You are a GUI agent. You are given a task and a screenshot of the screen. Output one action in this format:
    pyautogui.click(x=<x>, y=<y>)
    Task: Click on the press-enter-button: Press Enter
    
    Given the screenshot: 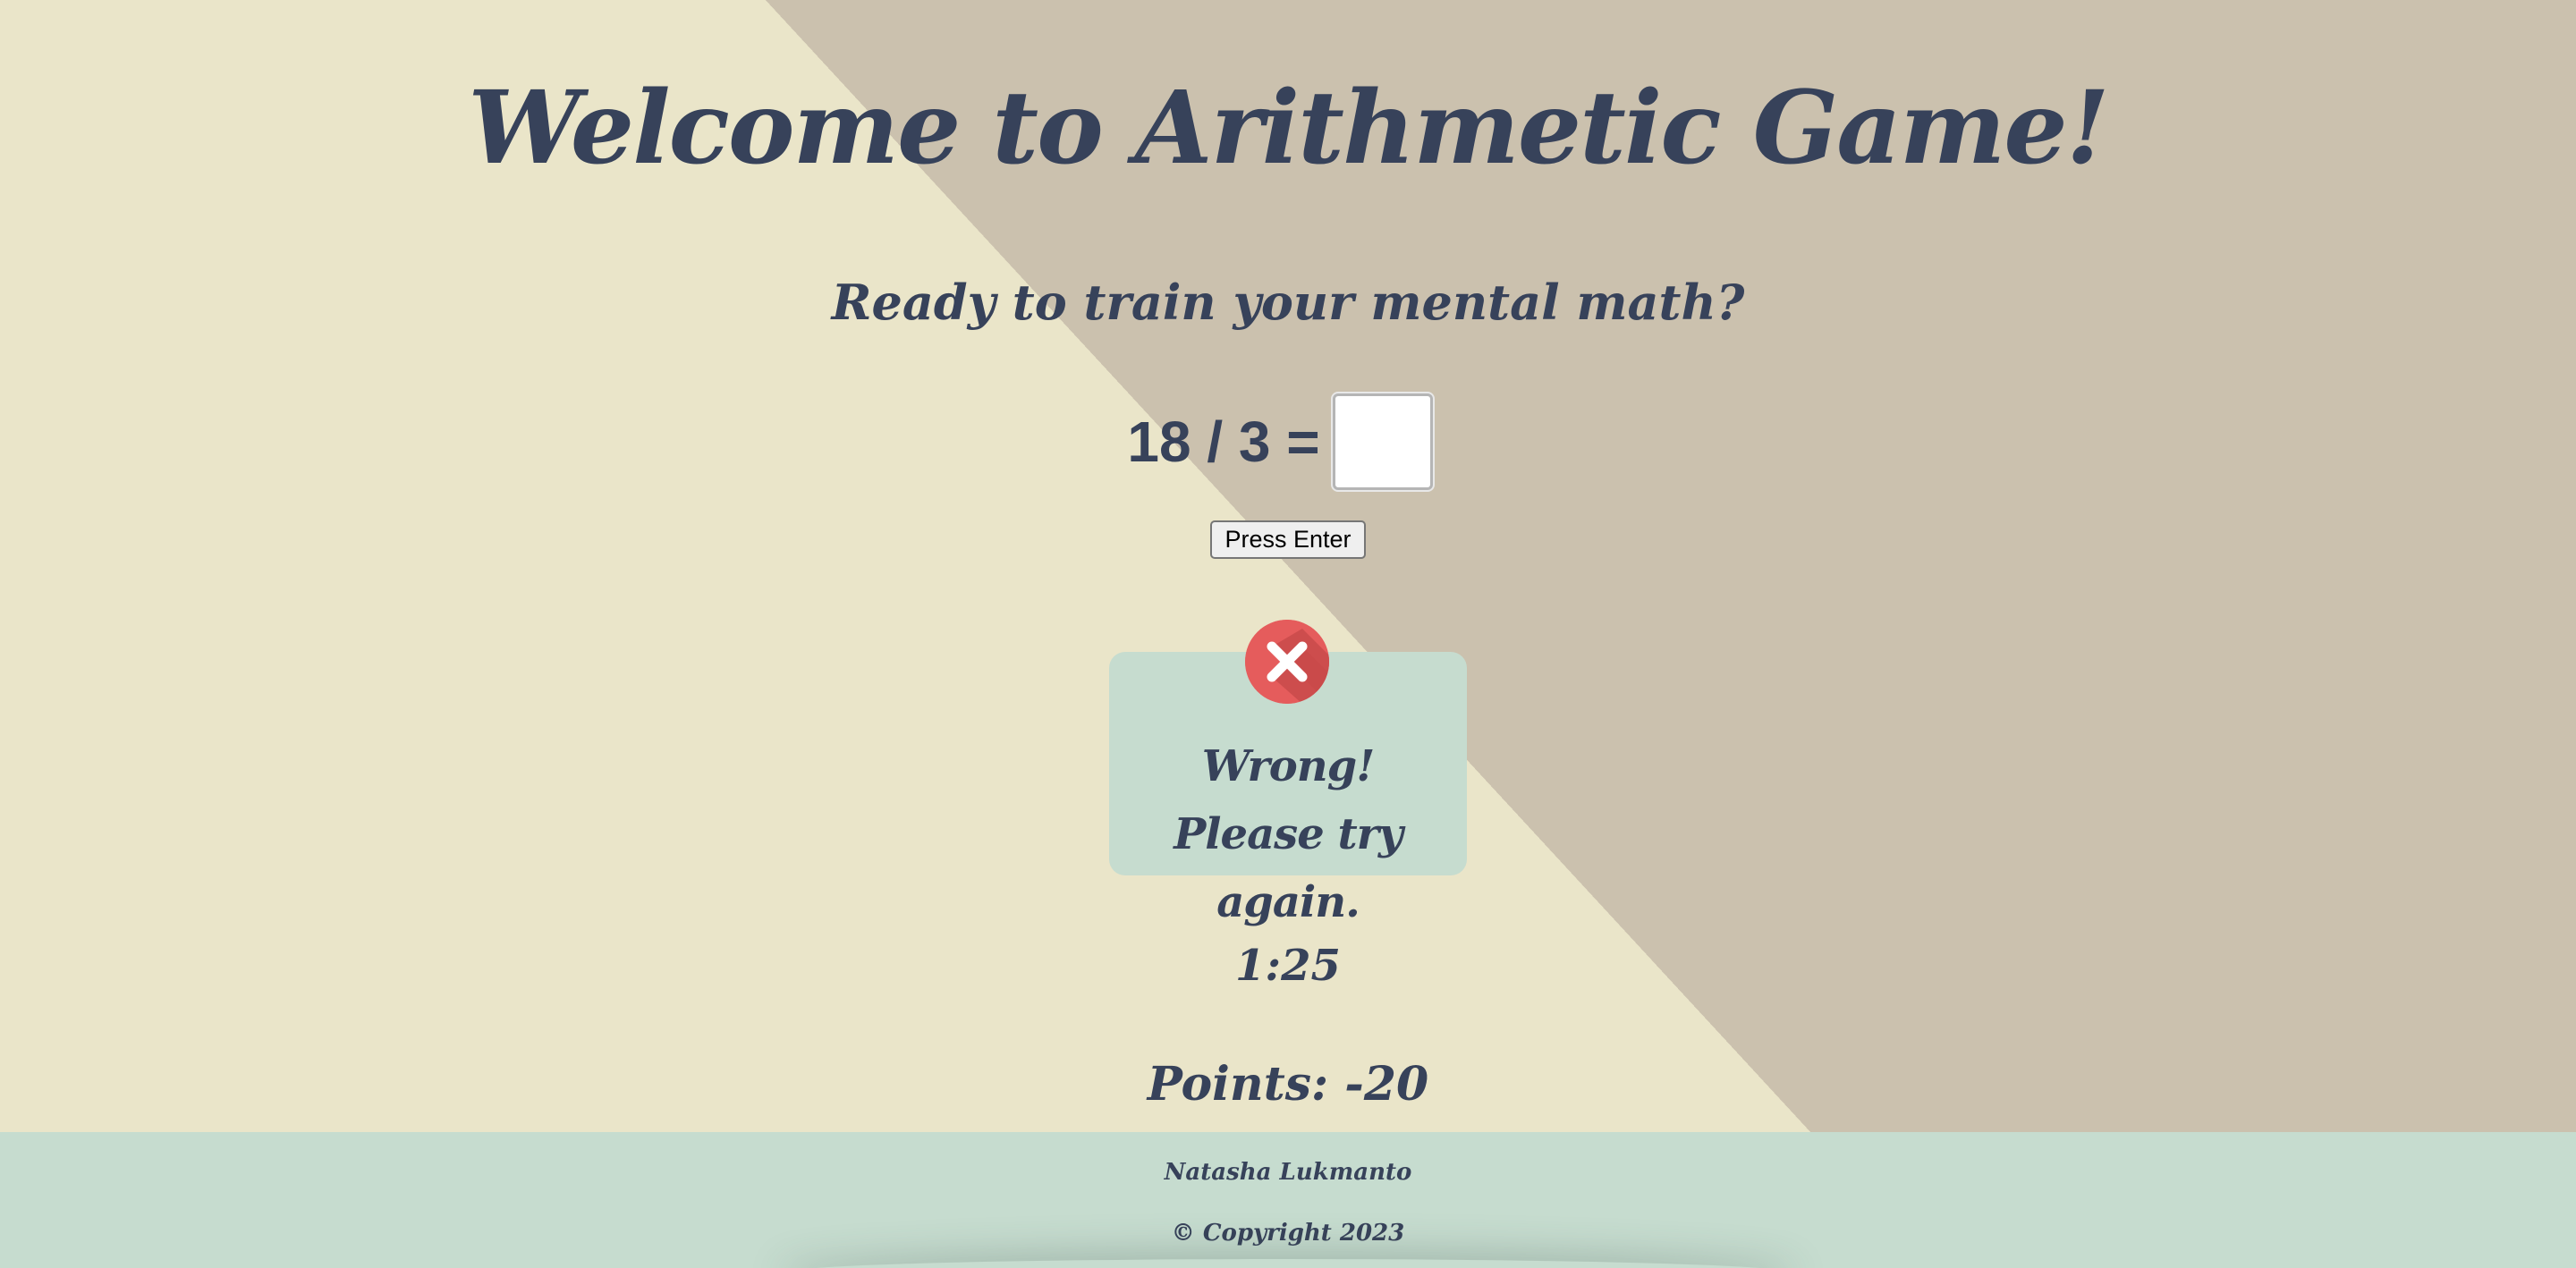 What is the action you would take?
    pyautogui.click(x=1288, y=539)
    